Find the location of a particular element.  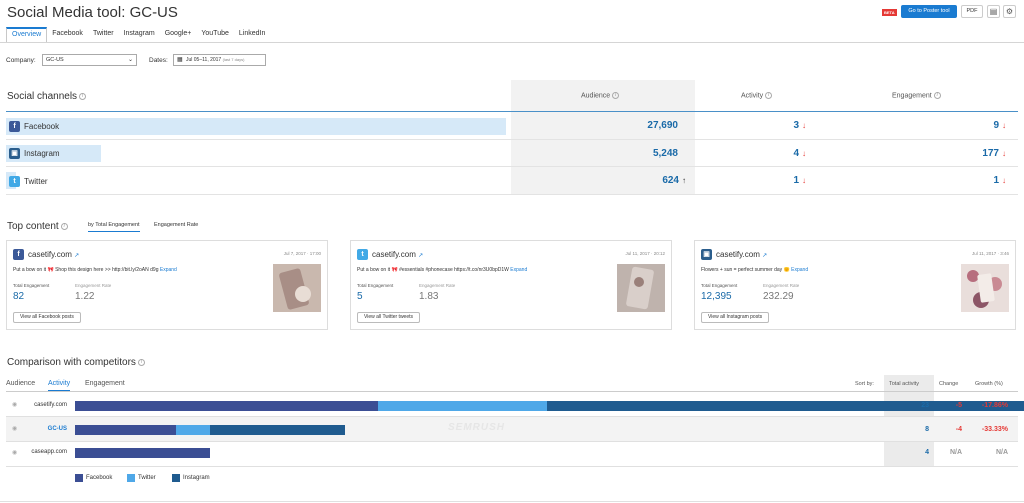

go-to-poster-tool-button: Go to Poster tool is located at coordinates (929, 11).